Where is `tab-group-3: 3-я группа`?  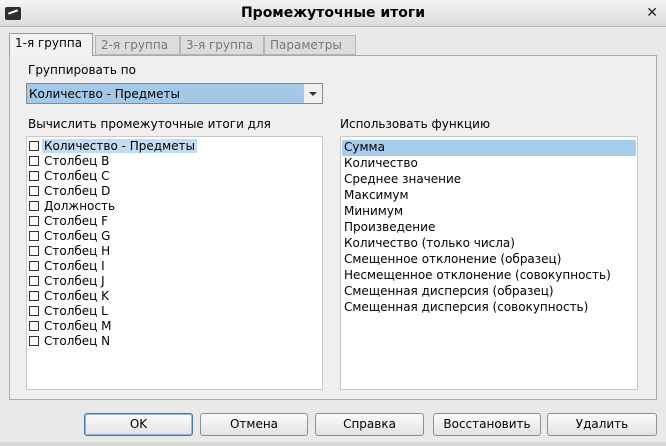 tab-group-3: 3-я группа is located at coordinates (222, 45).